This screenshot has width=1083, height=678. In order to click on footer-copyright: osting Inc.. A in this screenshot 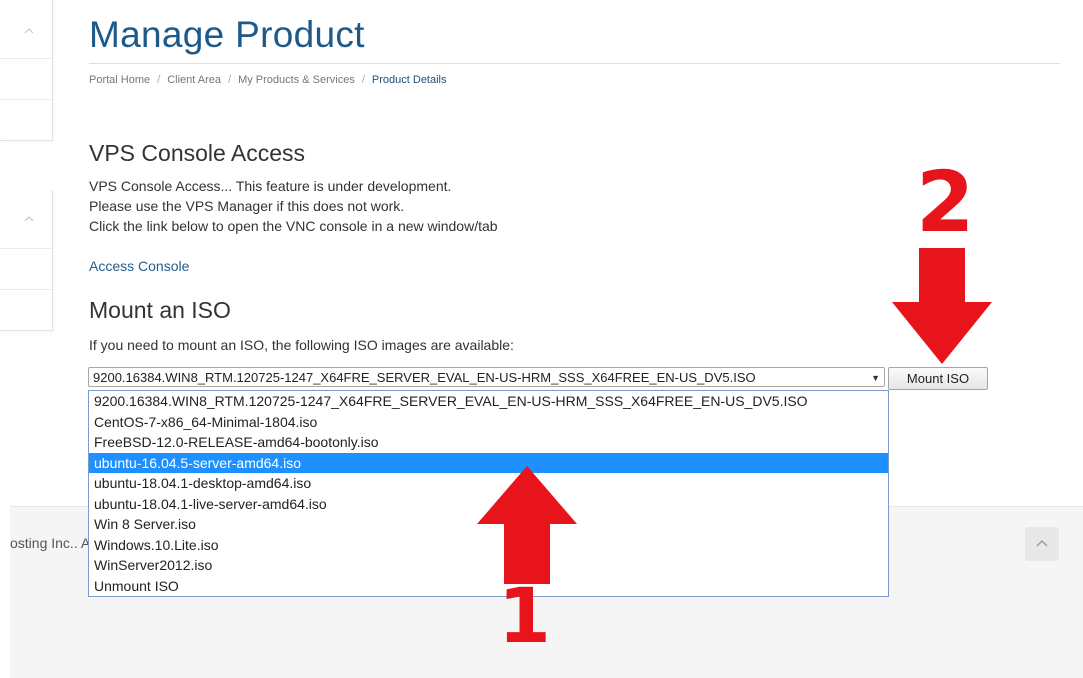, I will do `click(50, 543)`.